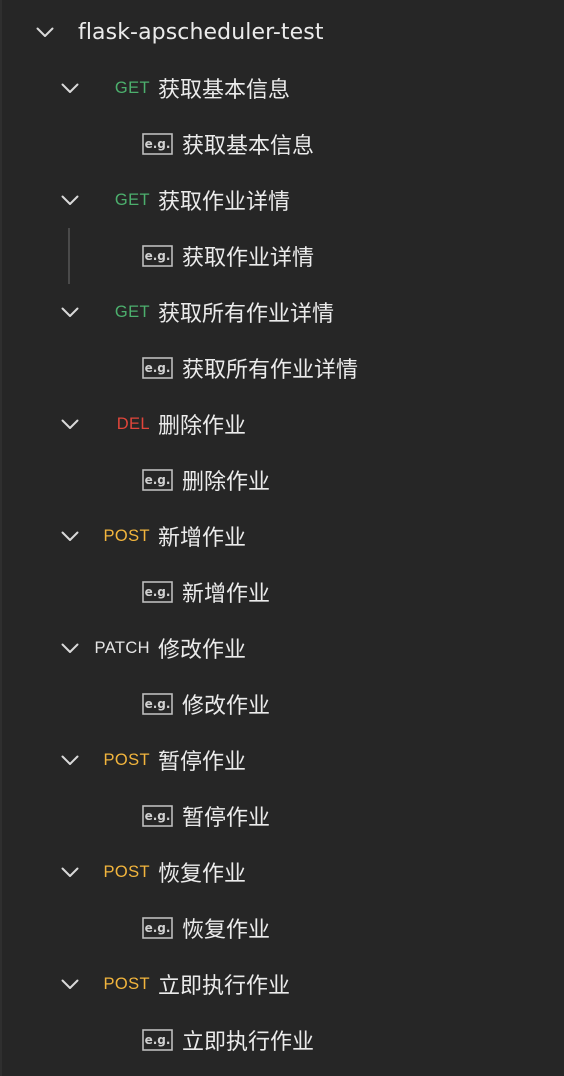 Image resolution: width=564 pixels, height=1076 pixels. Describe the element at coordinates (282, 592) in the screenshot. I see `example-row: e.g. 新增作业` at that location.